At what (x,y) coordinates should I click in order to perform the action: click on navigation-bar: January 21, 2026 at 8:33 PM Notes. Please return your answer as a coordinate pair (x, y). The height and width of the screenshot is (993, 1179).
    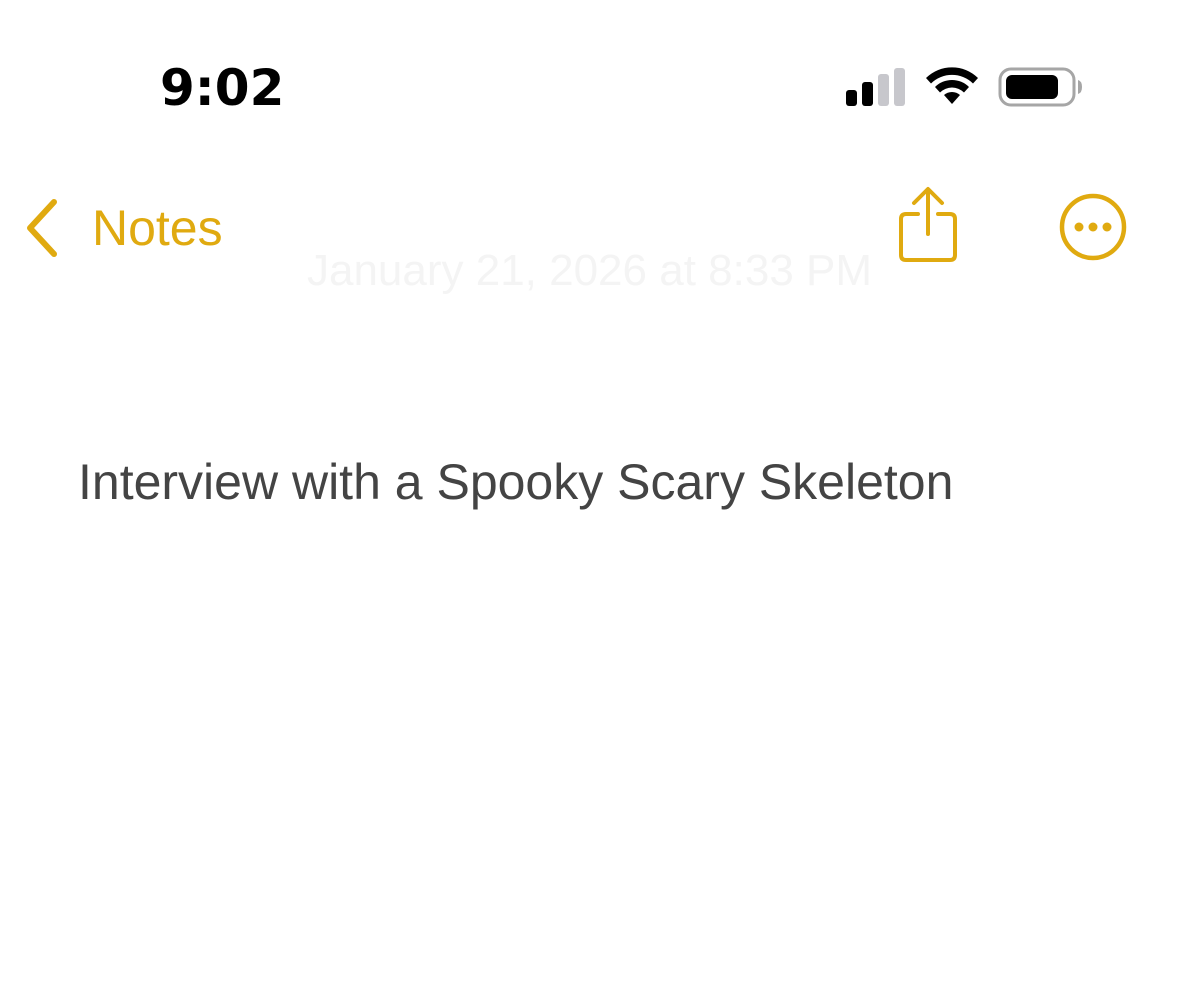
    Looking at the image, I should click on (589, 232).